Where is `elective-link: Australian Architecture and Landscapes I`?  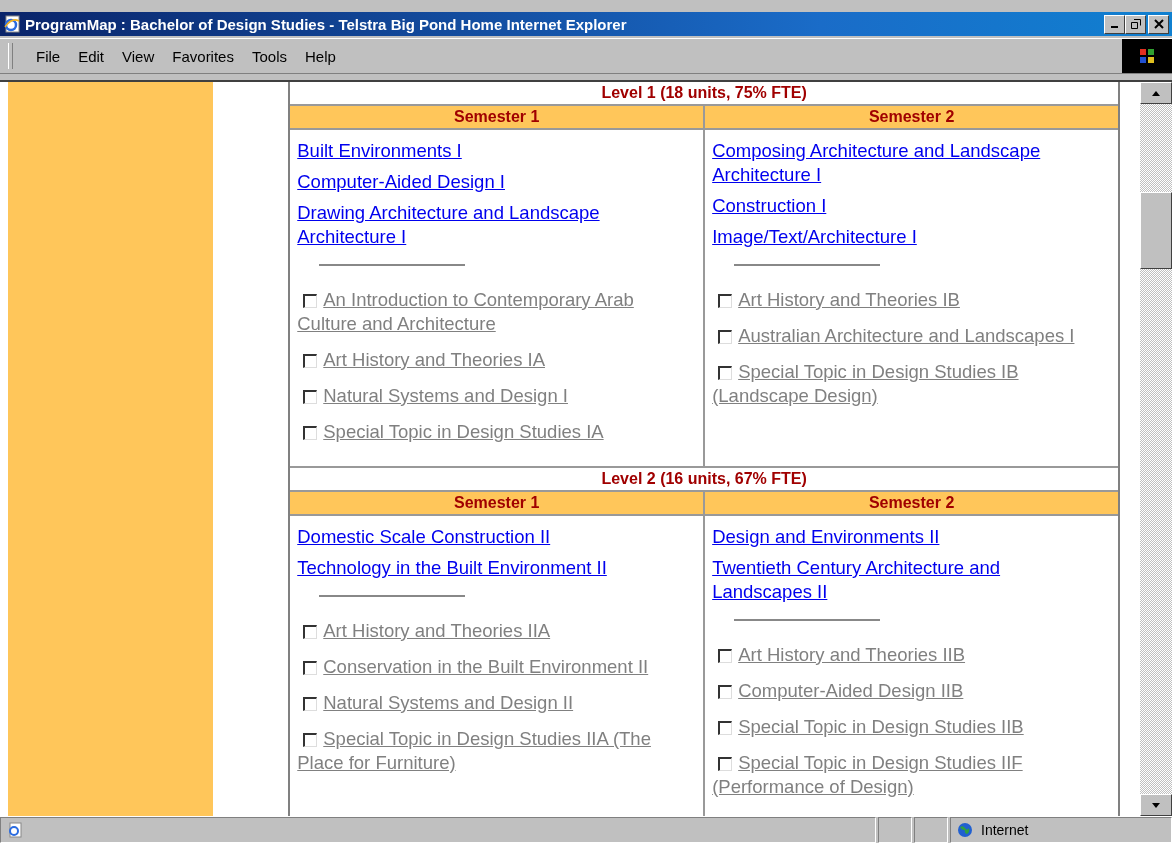 elective-link: Australian Architecture and Landscapes I is located at coordinates (900, 336).